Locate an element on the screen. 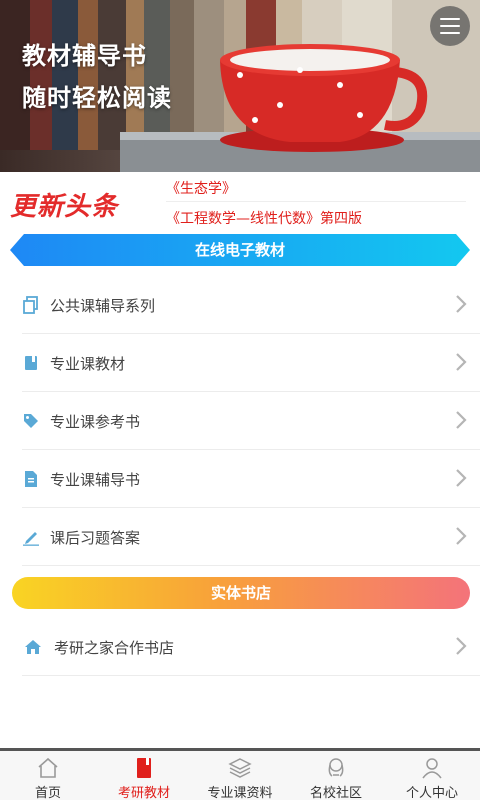 Image resolution: width=480 pixels, height=800 pixels. list-item-major-textbook: 专业课教材 is located at coordinates (251, 363).